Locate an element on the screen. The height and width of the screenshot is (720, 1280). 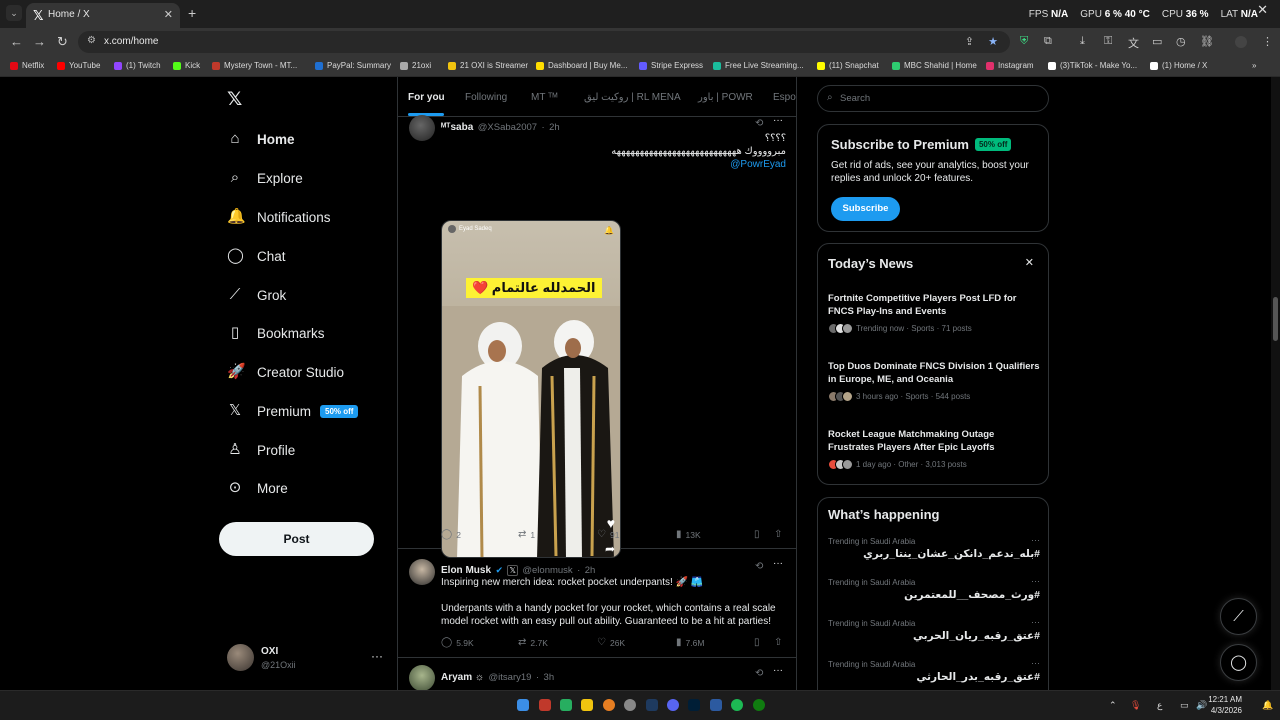
bookmark-item: Netflix is located at coordinates (27, 65).